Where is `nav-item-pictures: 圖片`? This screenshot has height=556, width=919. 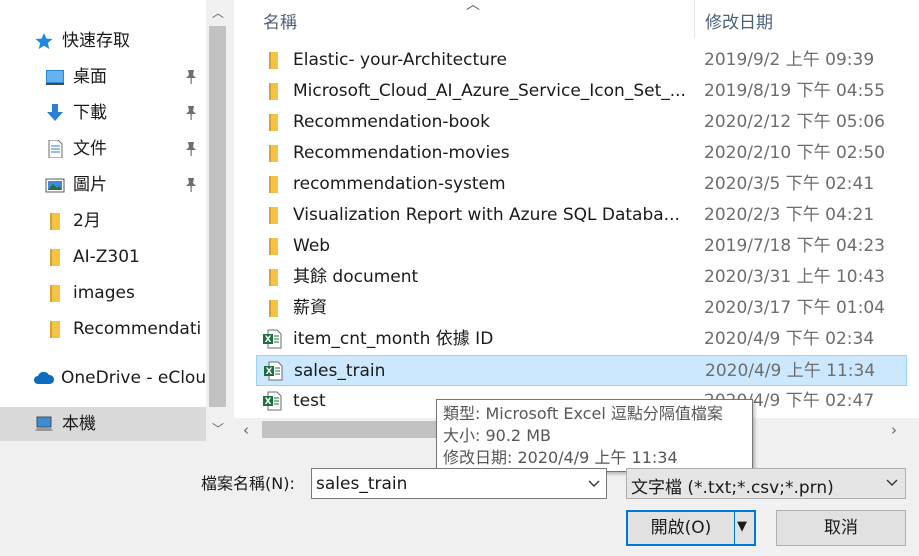 nav-item-pictures: 圖片 is located at coordinates (103, 185).